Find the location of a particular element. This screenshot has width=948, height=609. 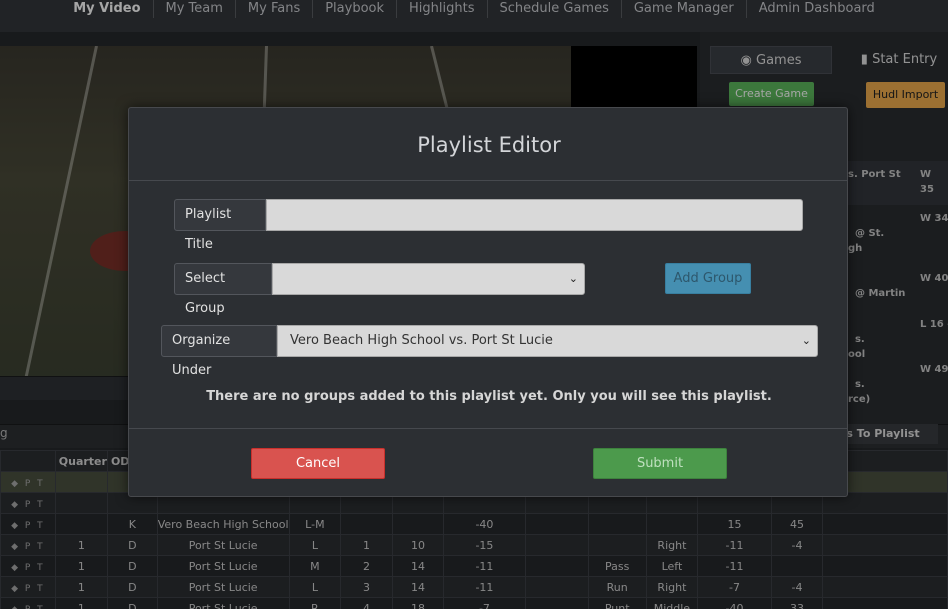

playlist-title-label: Playlist Title is located at coordinates (220, 225).